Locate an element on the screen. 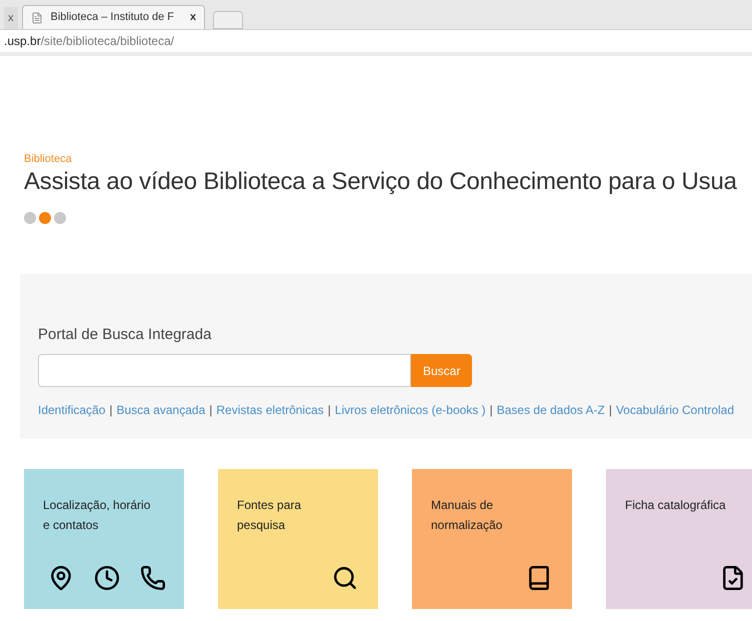 The image size is (752, 621). browser-tab: Biblioteca – Instituto de F x is located at coordinates (114, 17).